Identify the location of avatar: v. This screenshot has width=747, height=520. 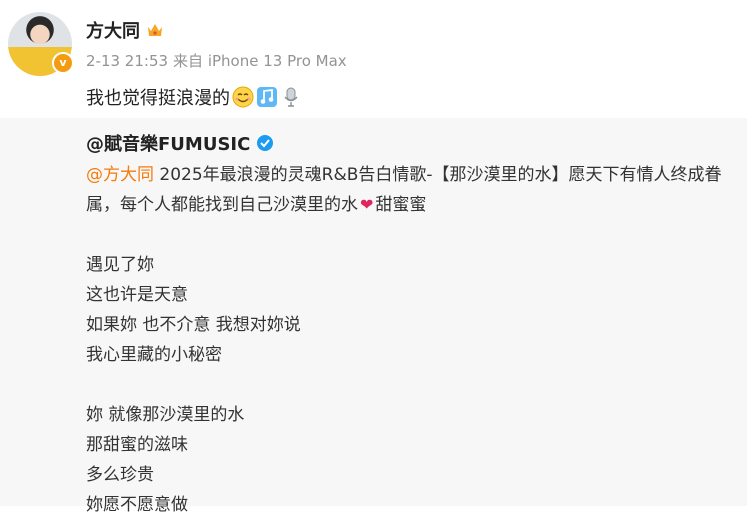
(41, 44).